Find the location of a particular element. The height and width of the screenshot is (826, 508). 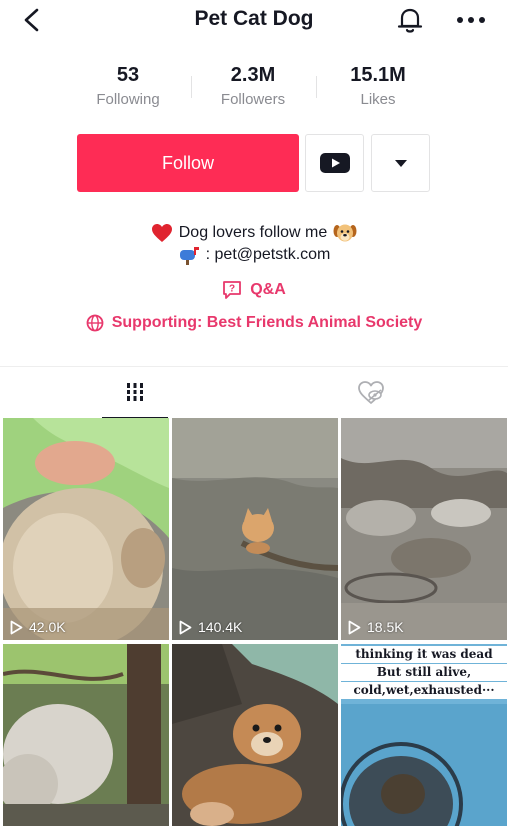

video-thumbnail: 42.0K is located at coordinates (86, 529).